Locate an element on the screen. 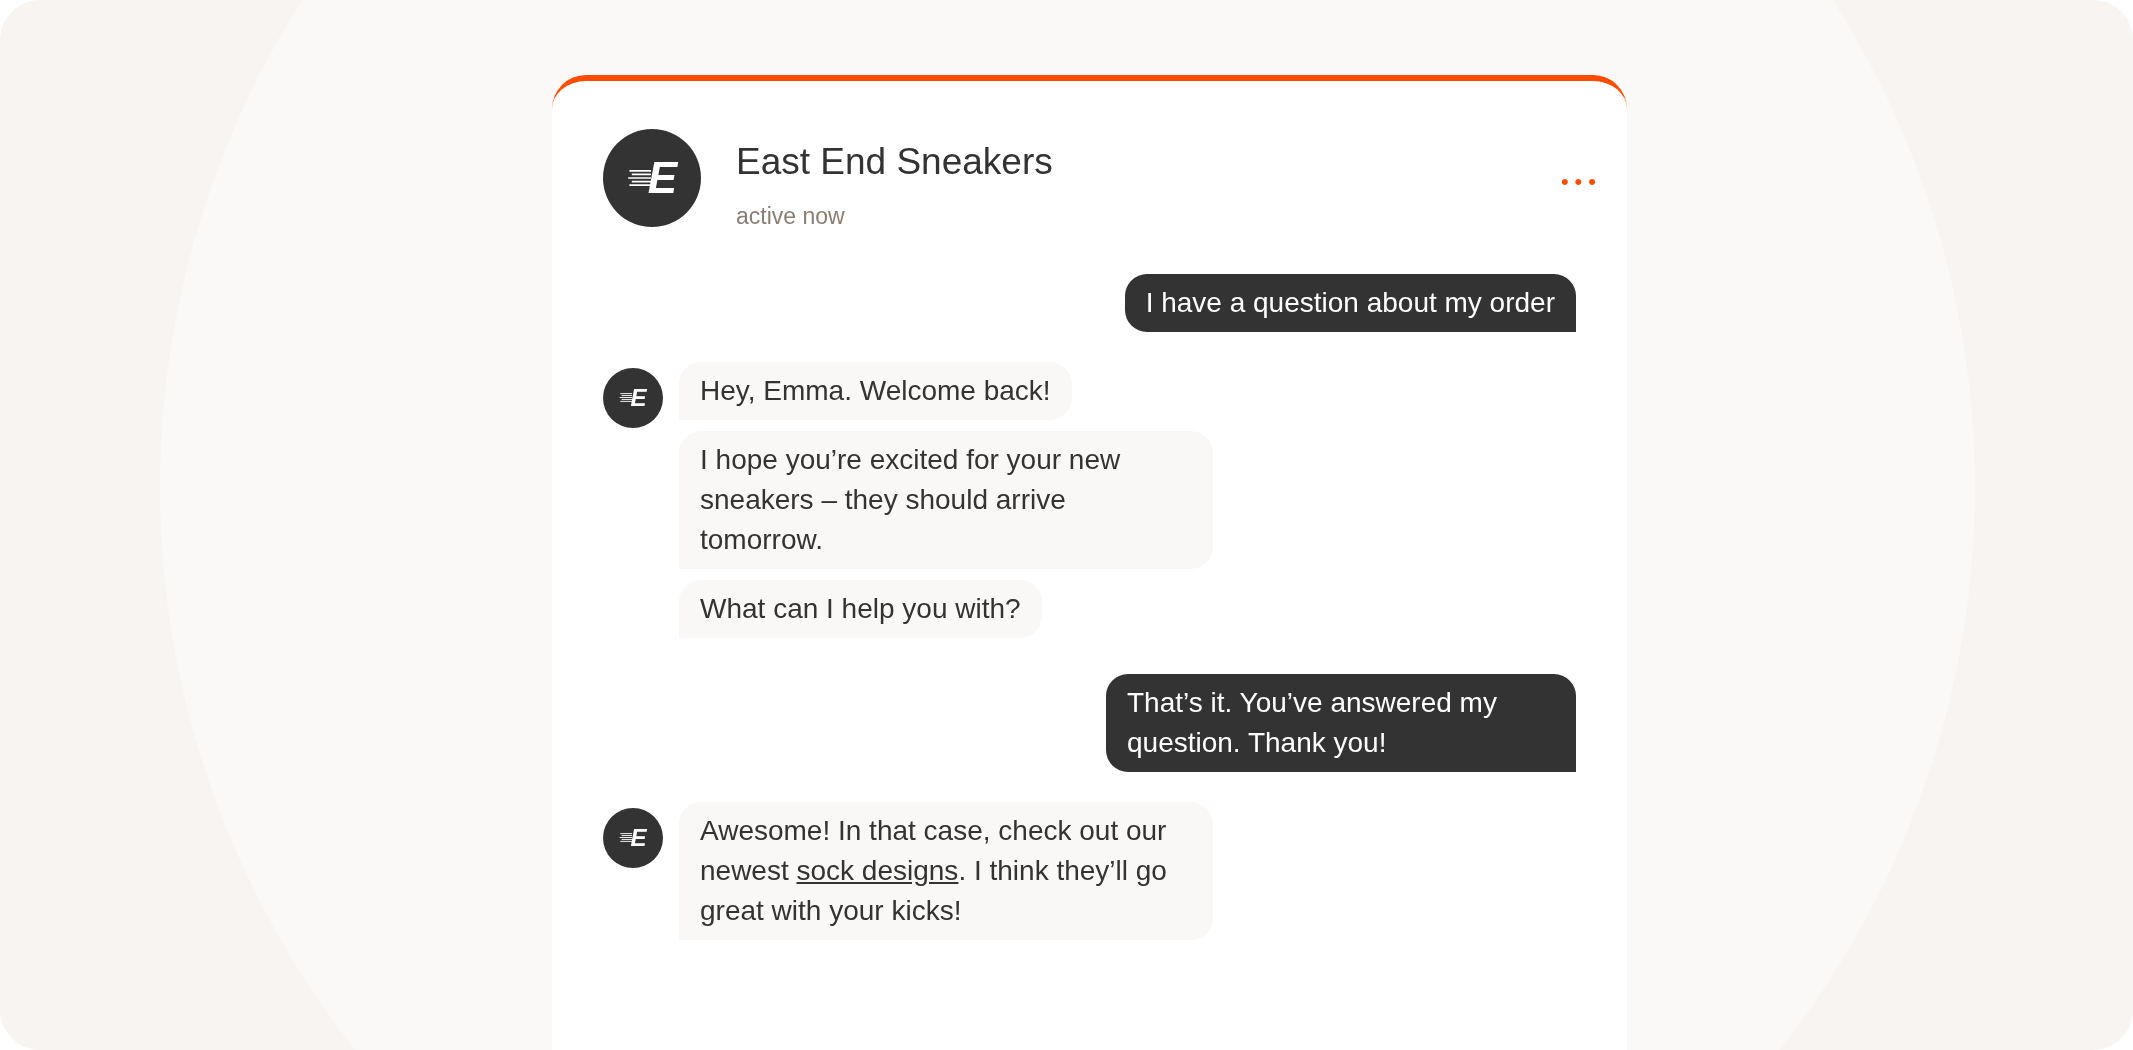 This screenshot has height=1050, width=2133. received-message: What can I help you with? is located at coordinates (860, 608).